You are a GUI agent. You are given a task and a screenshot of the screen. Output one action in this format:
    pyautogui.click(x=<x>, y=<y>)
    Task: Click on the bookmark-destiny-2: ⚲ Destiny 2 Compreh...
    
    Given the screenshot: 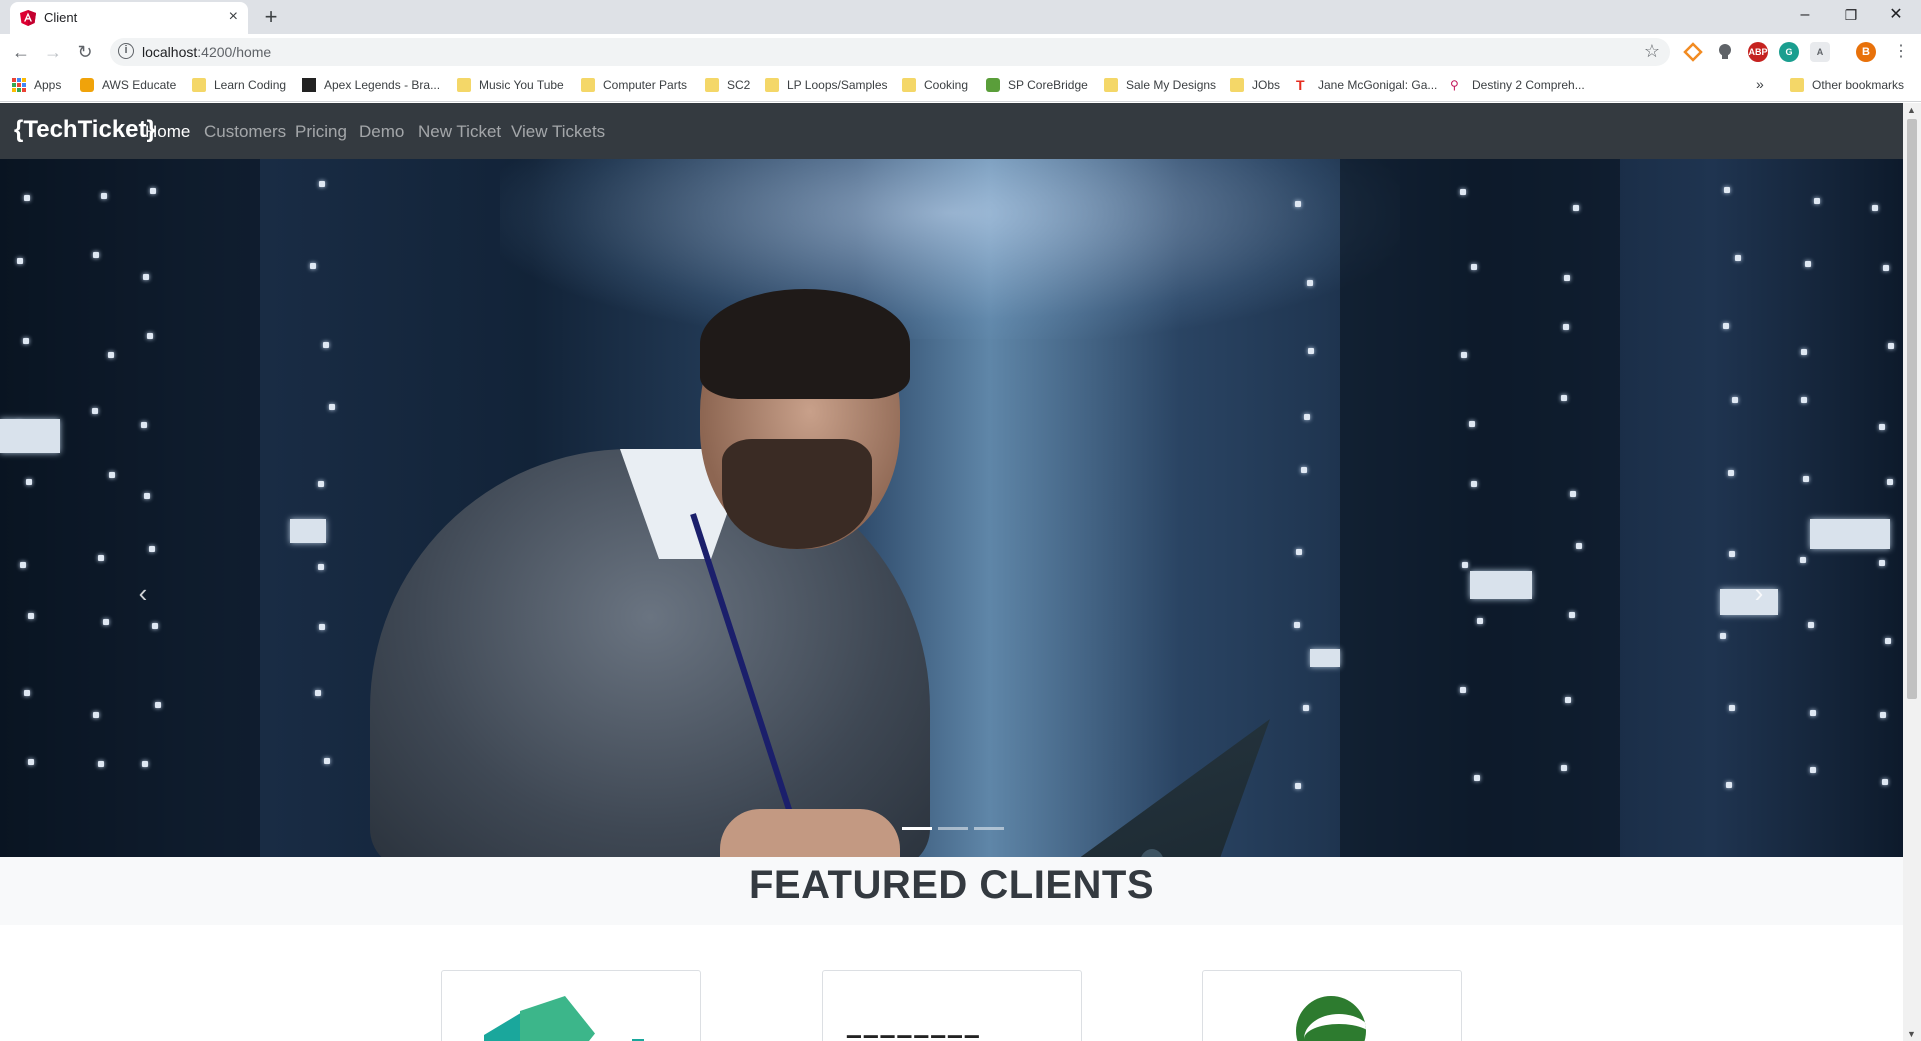 What is the action you would take?
    pyautogui.click(x=1517, y=85)
    